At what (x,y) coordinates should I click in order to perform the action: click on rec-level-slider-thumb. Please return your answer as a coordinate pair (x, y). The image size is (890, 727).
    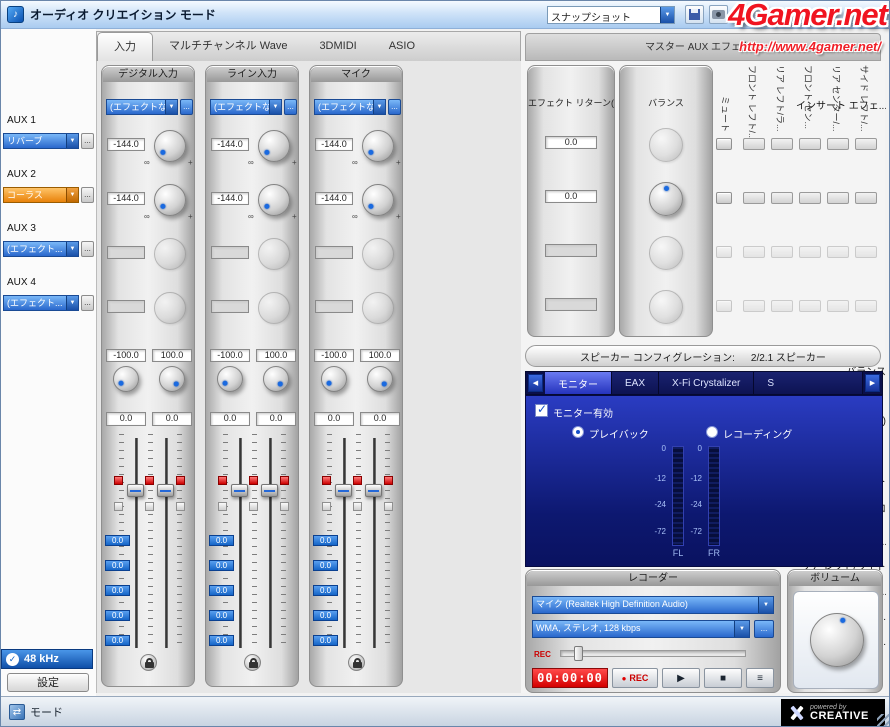
    Looking at the image, I should click on (578, 653).